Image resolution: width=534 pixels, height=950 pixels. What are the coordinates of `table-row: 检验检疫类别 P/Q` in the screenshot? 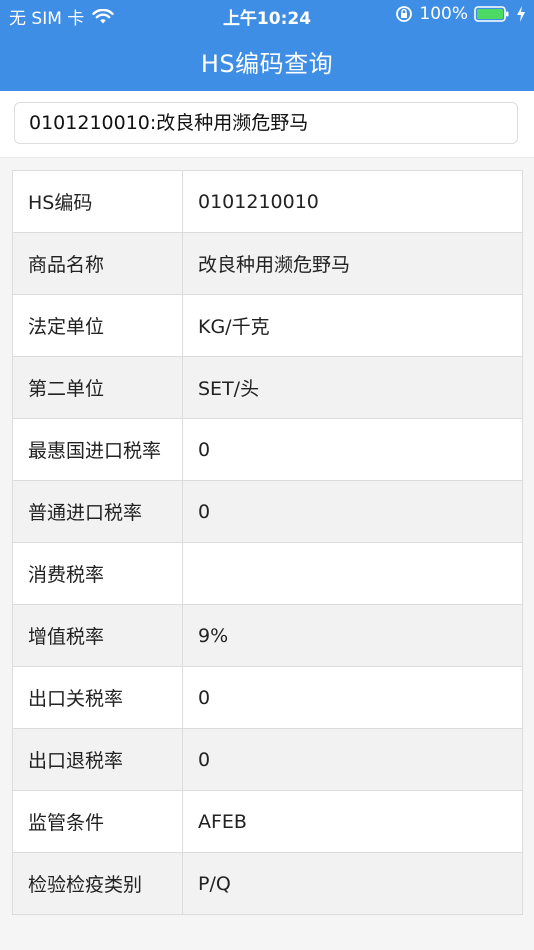 It's located at (268, 884).